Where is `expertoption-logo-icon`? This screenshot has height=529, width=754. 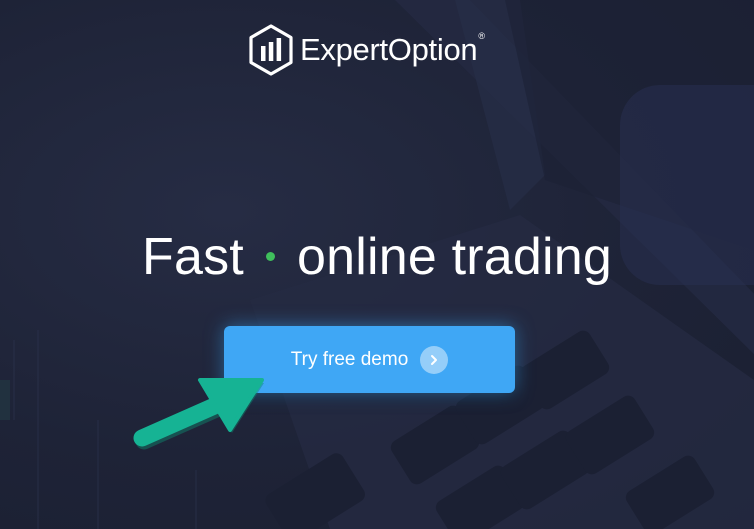
expertoption-logo-icon is located at coordinates (271, 50).